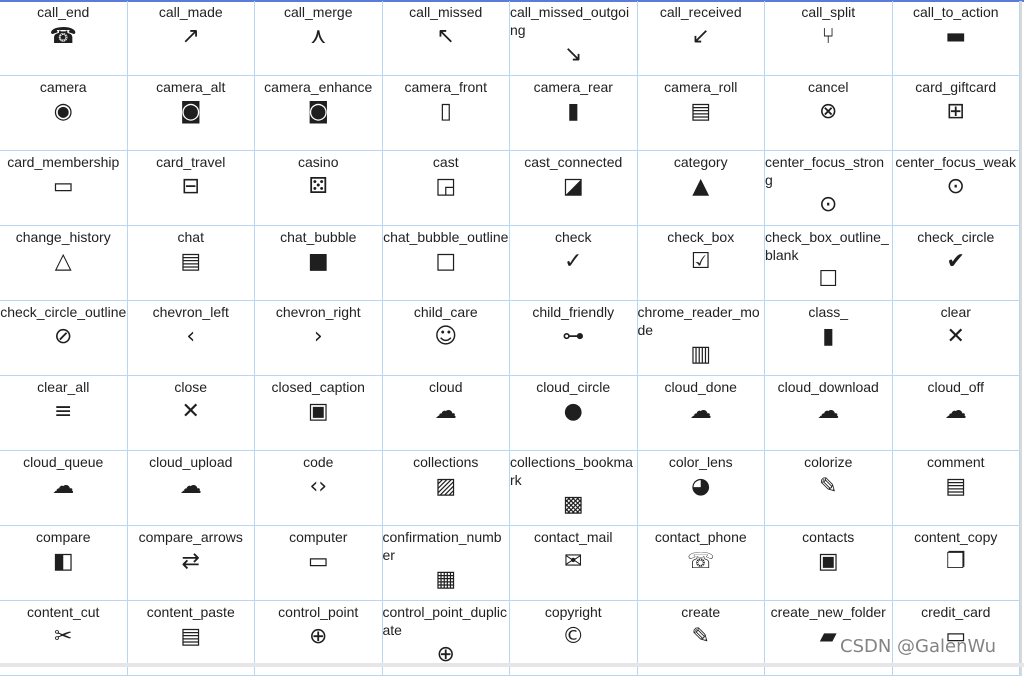 Image resolution: width=1024 pixels, height=676 pixels. I want to click on icon-cell-camera: camera ◉, so click(64, 113).